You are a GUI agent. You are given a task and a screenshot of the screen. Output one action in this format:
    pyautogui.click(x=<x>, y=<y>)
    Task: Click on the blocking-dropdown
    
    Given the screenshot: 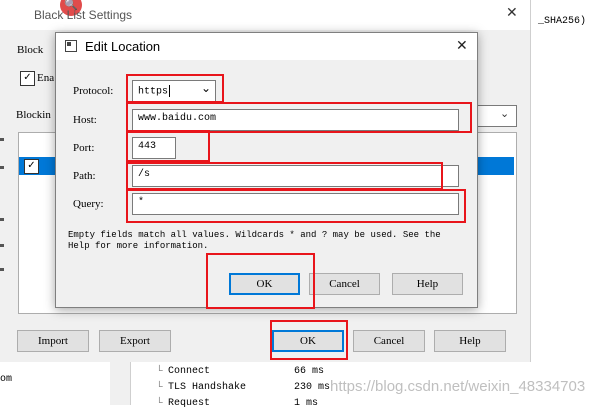 What is the action you would take?
    pyautogui.click(x=494, y=116)
    